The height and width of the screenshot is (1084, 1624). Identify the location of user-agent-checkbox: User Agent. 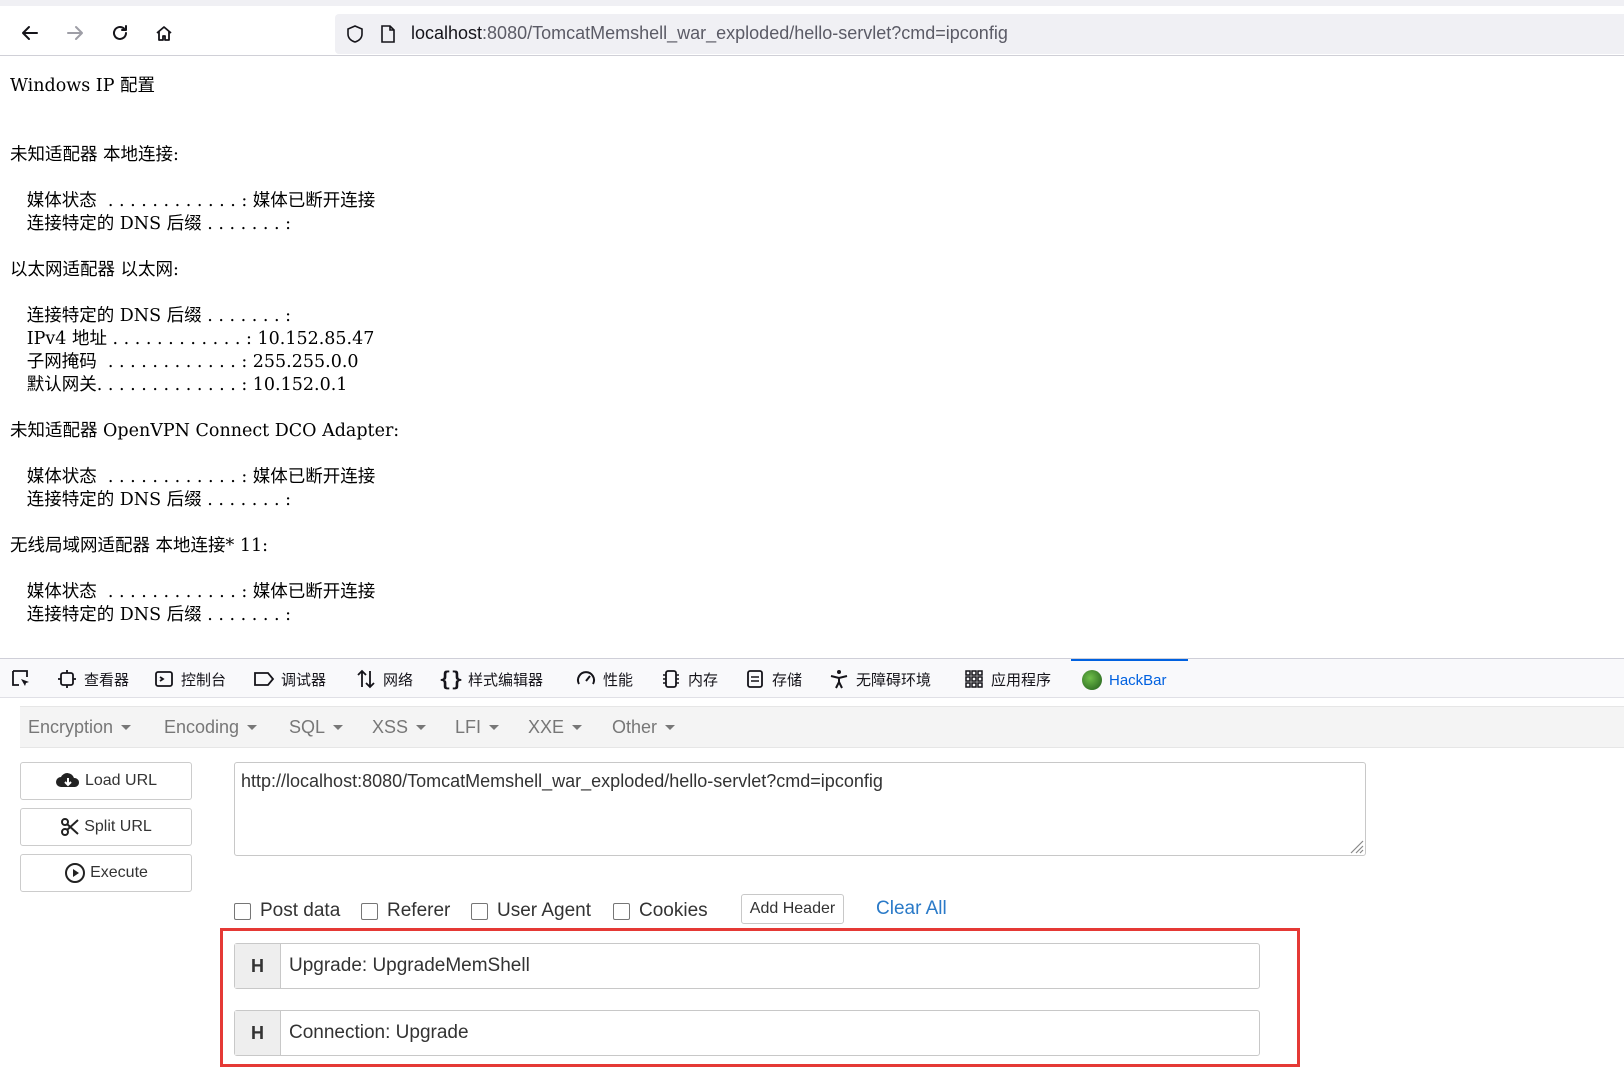
(531, 911).